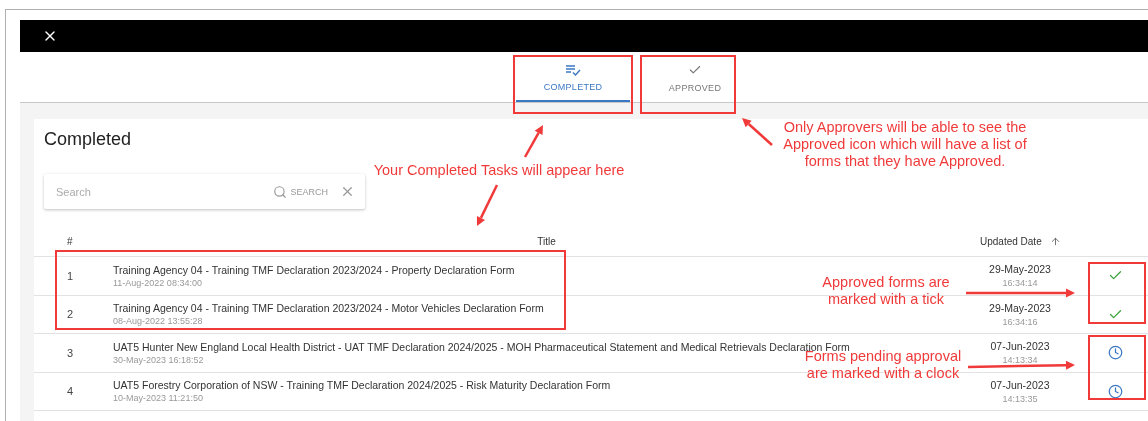  Describe the element at coordinates (158, 359) in the screenshot. I see `created-date: 30-May-2023 16:18:52` at that location.